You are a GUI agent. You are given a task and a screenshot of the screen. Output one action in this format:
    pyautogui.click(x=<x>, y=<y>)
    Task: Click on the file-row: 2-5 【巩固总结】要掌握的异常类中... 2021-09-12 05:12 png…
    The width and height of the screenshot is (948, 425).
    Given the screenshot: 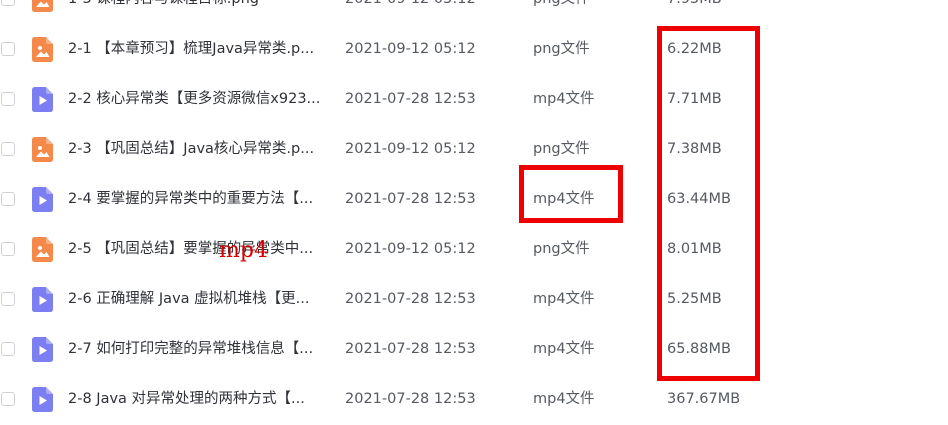 What is the action you would take?
    pyautogui.click(x=474, y=250)
    